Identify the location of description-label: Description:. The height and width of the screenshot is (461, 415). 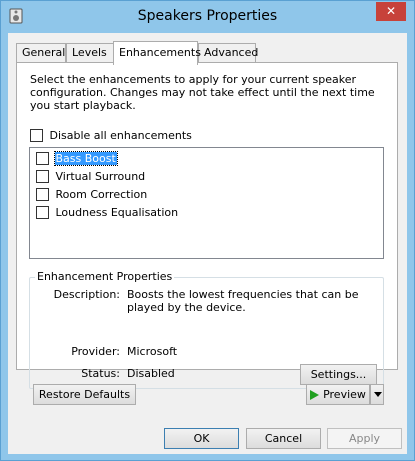
(86, 294).